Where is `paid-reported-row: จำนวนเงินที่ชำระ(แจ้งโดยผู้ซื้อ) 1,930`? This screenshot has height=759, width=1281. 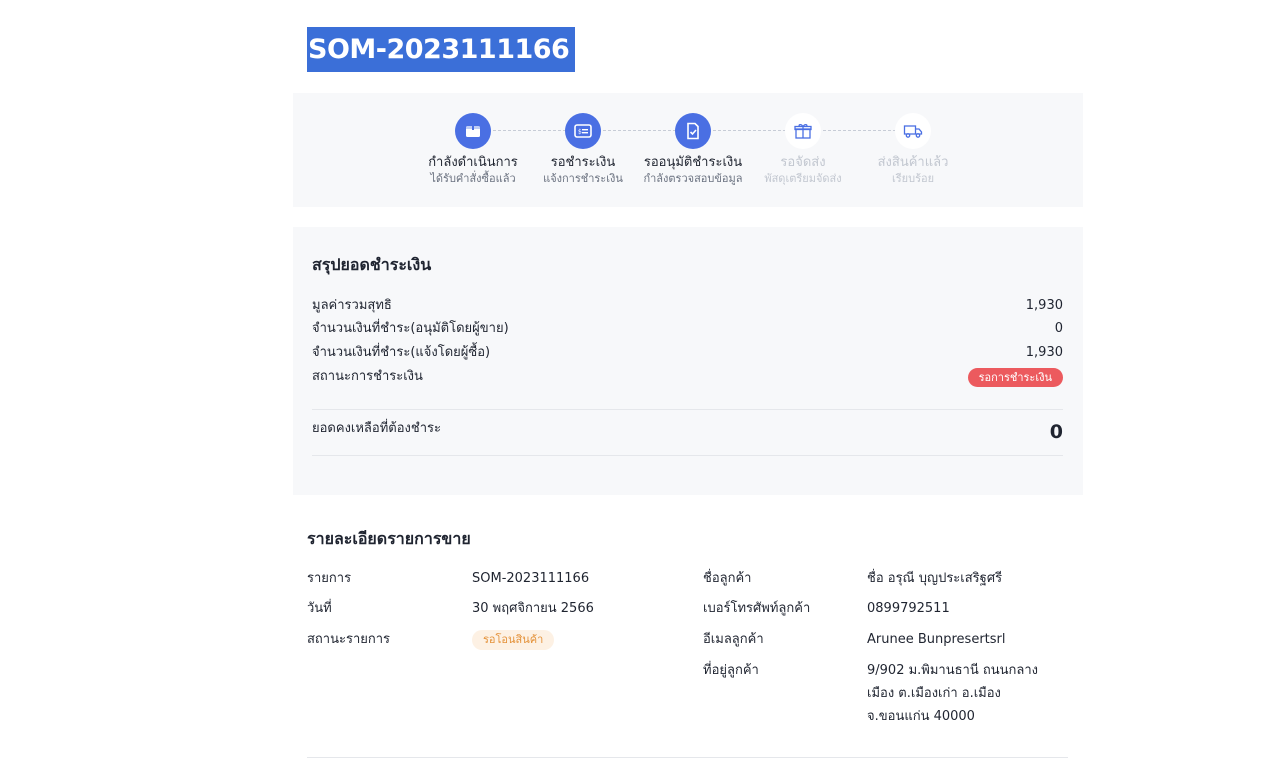 paid-reported-row: จำนวนเงินที่ชำระ(แจ้งโดยผู้ซื้อ) 1,930 is located at coordinates (687, 353).